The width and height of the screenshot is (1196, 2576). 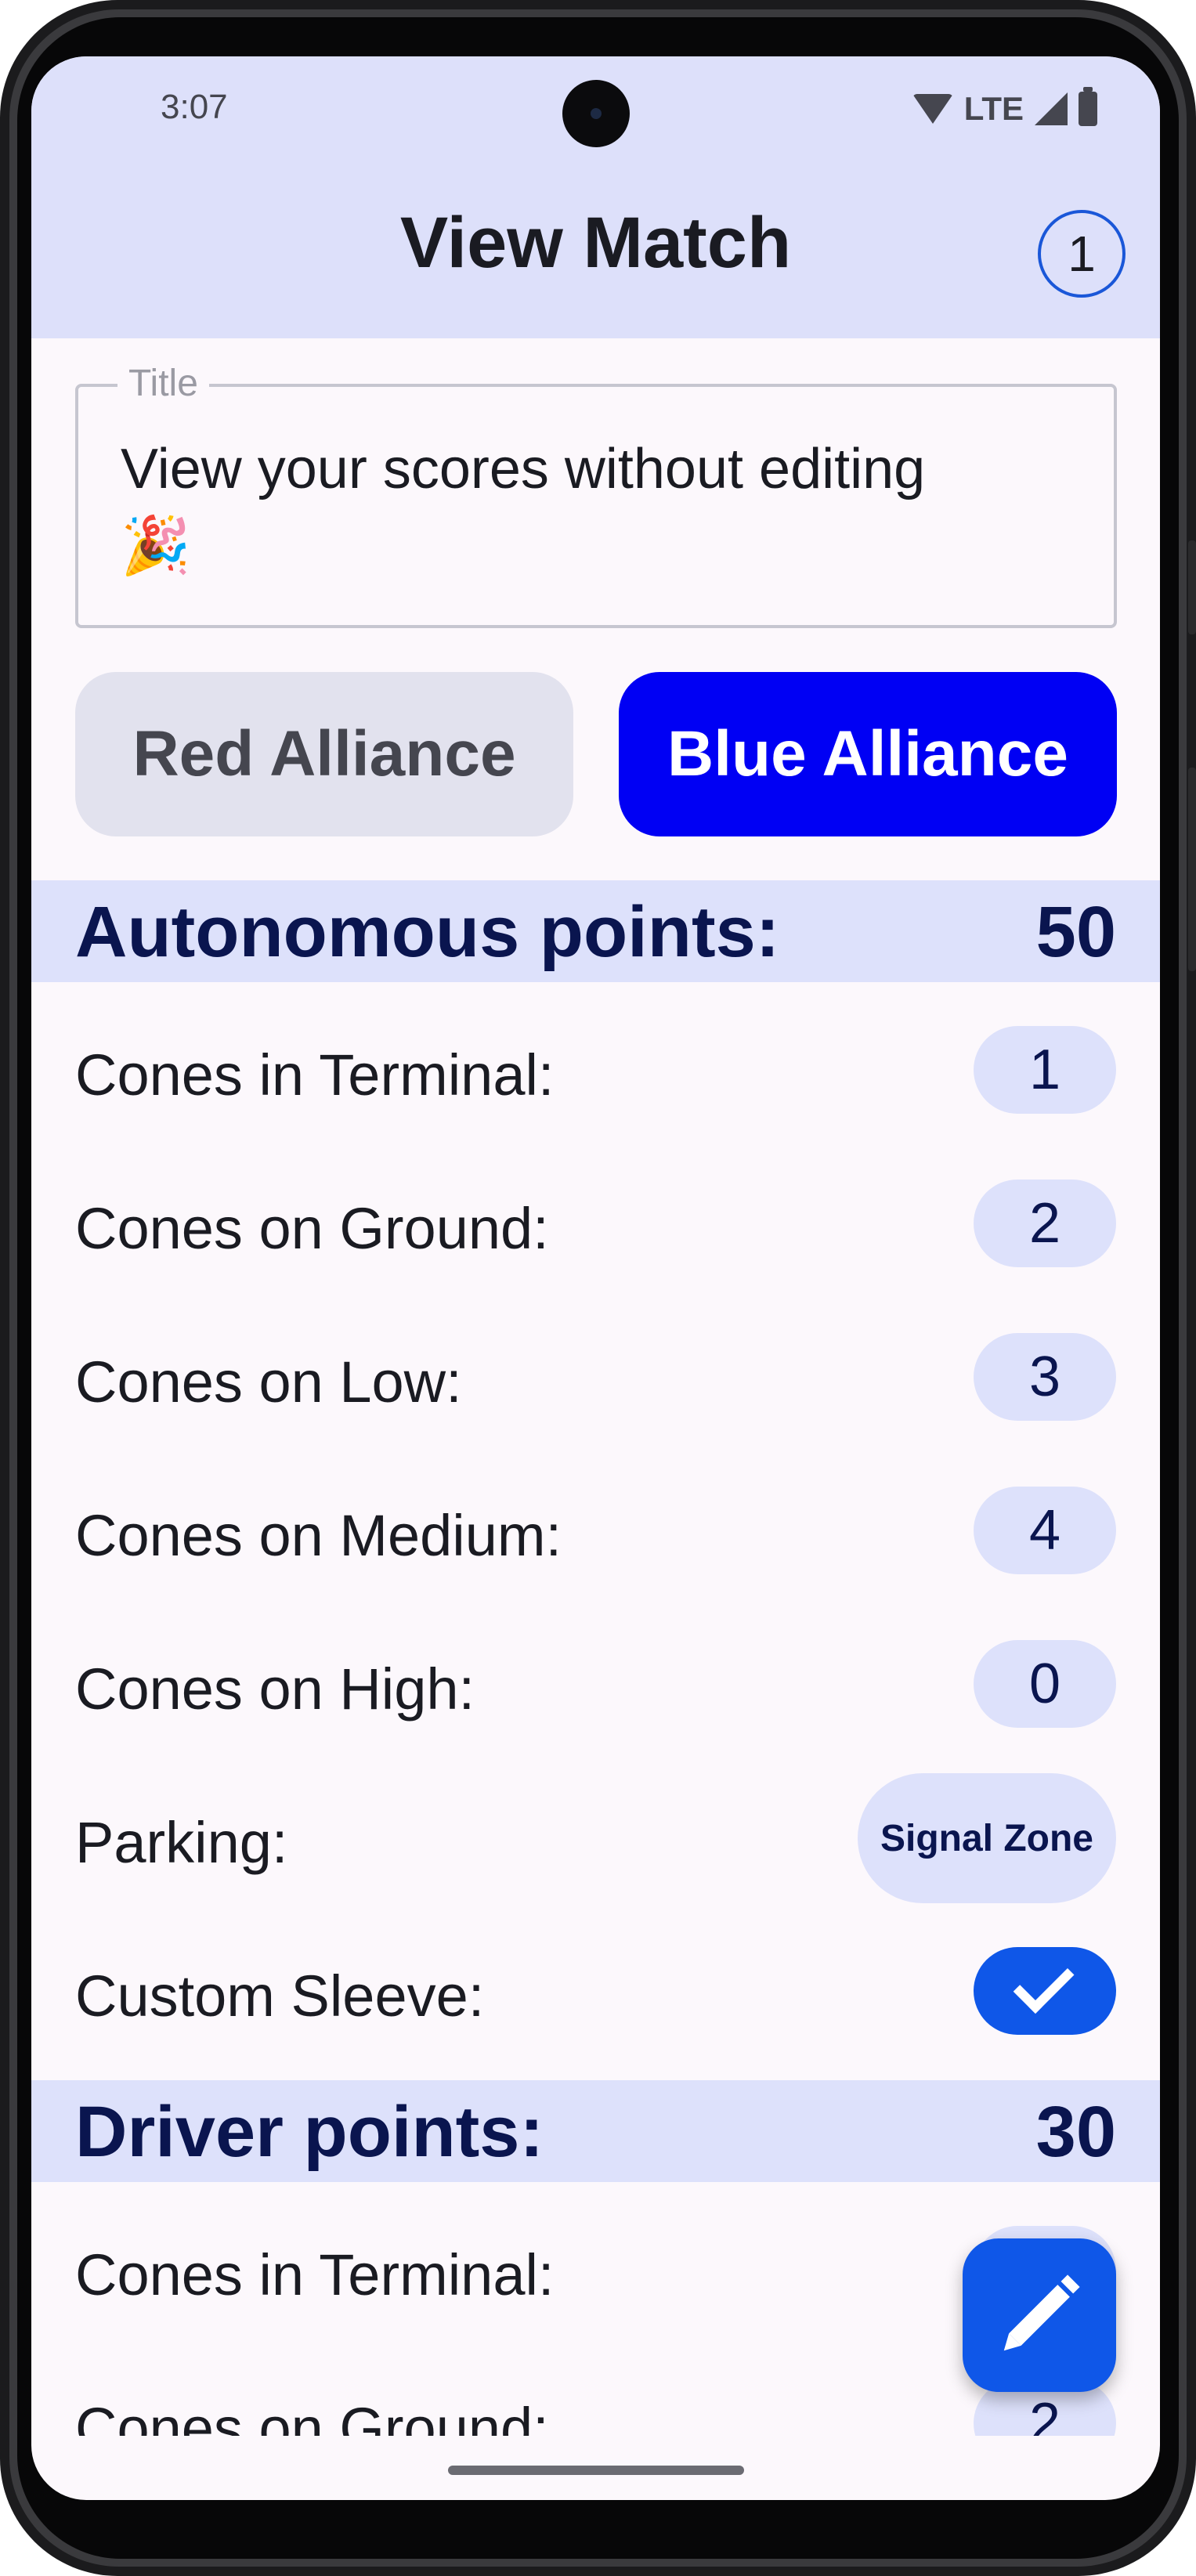 I want to click on party-popper-icon: 🎉, so click(x=156, y=546).